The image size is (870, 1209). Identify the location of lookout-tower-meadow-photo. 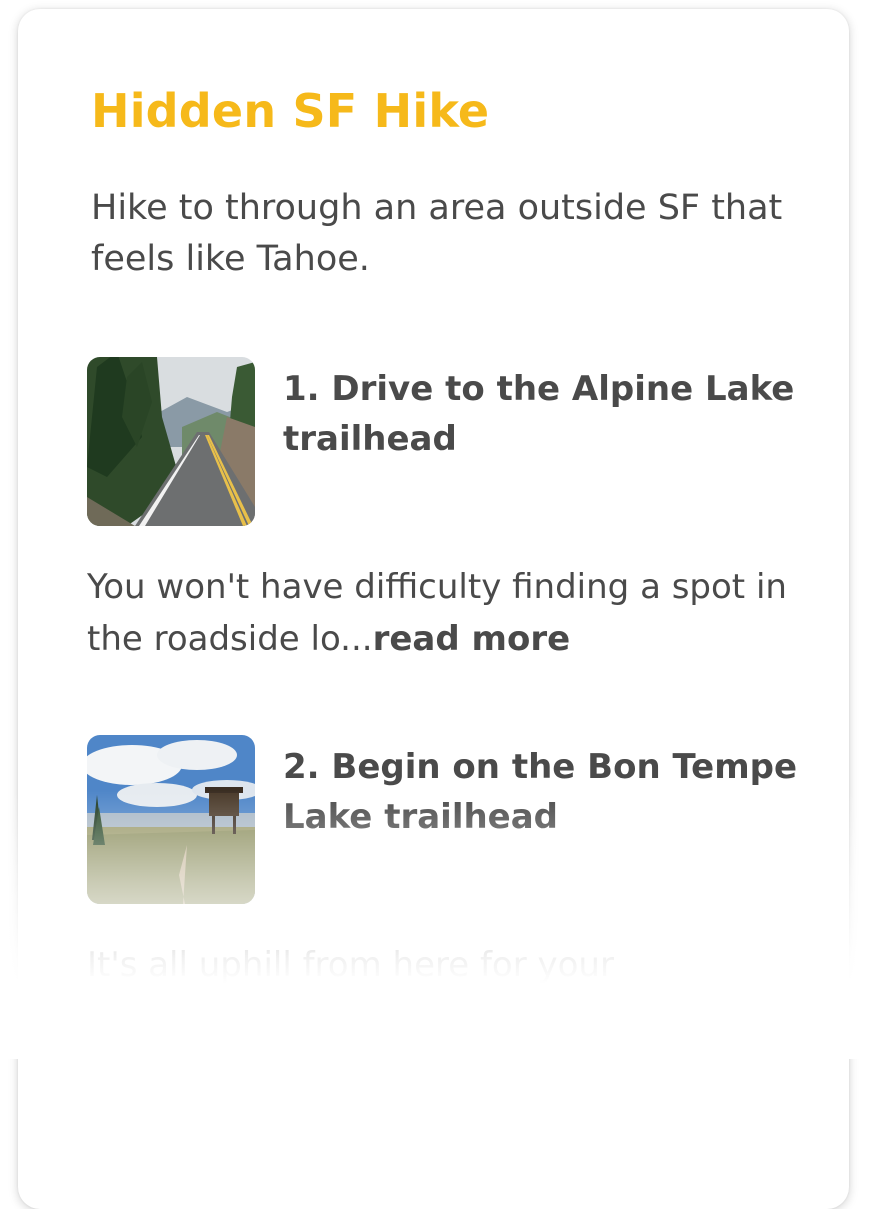
(171, 819).